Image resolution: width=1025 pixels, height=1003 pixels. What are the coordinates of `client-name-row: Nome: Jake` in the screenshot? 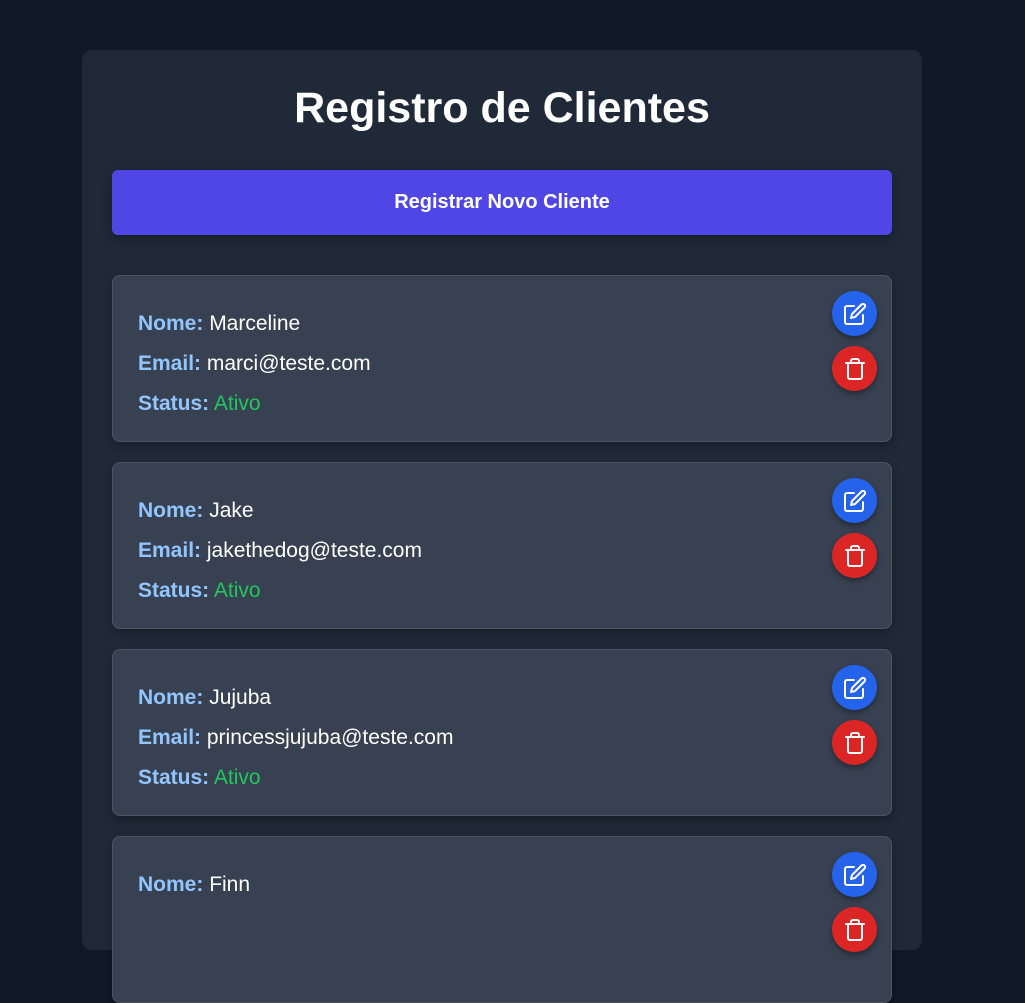 It's located at (514, 511).